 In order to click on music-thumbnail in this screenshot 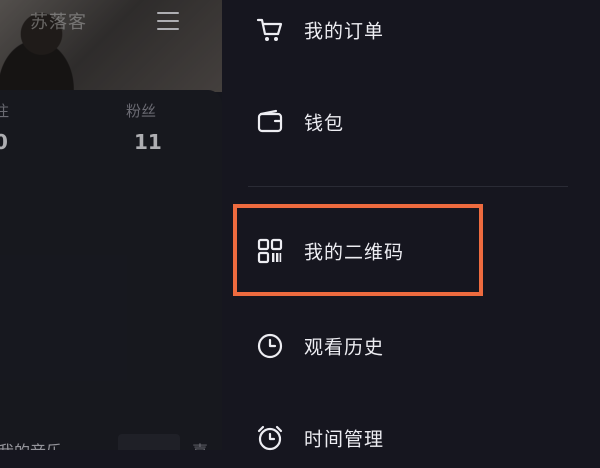, I will do `click(149, 442)`.